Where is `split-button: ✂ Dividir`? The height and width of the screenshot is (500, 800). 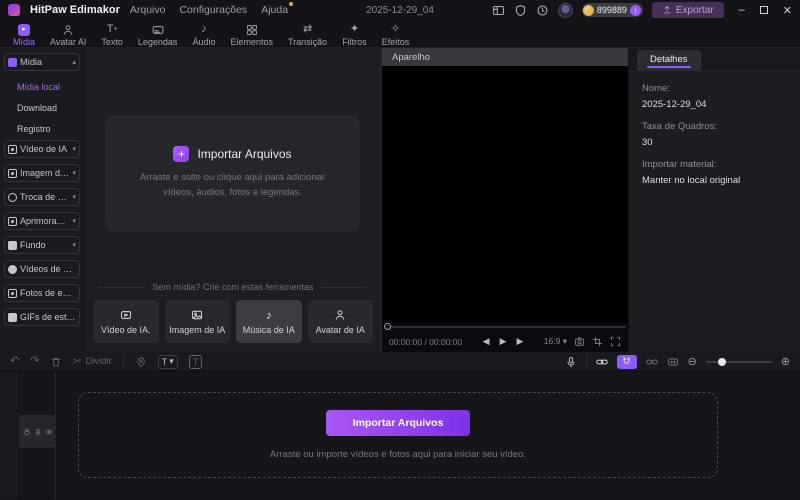 split-button: ✂ Dividir is located at coordinates (92, 361).